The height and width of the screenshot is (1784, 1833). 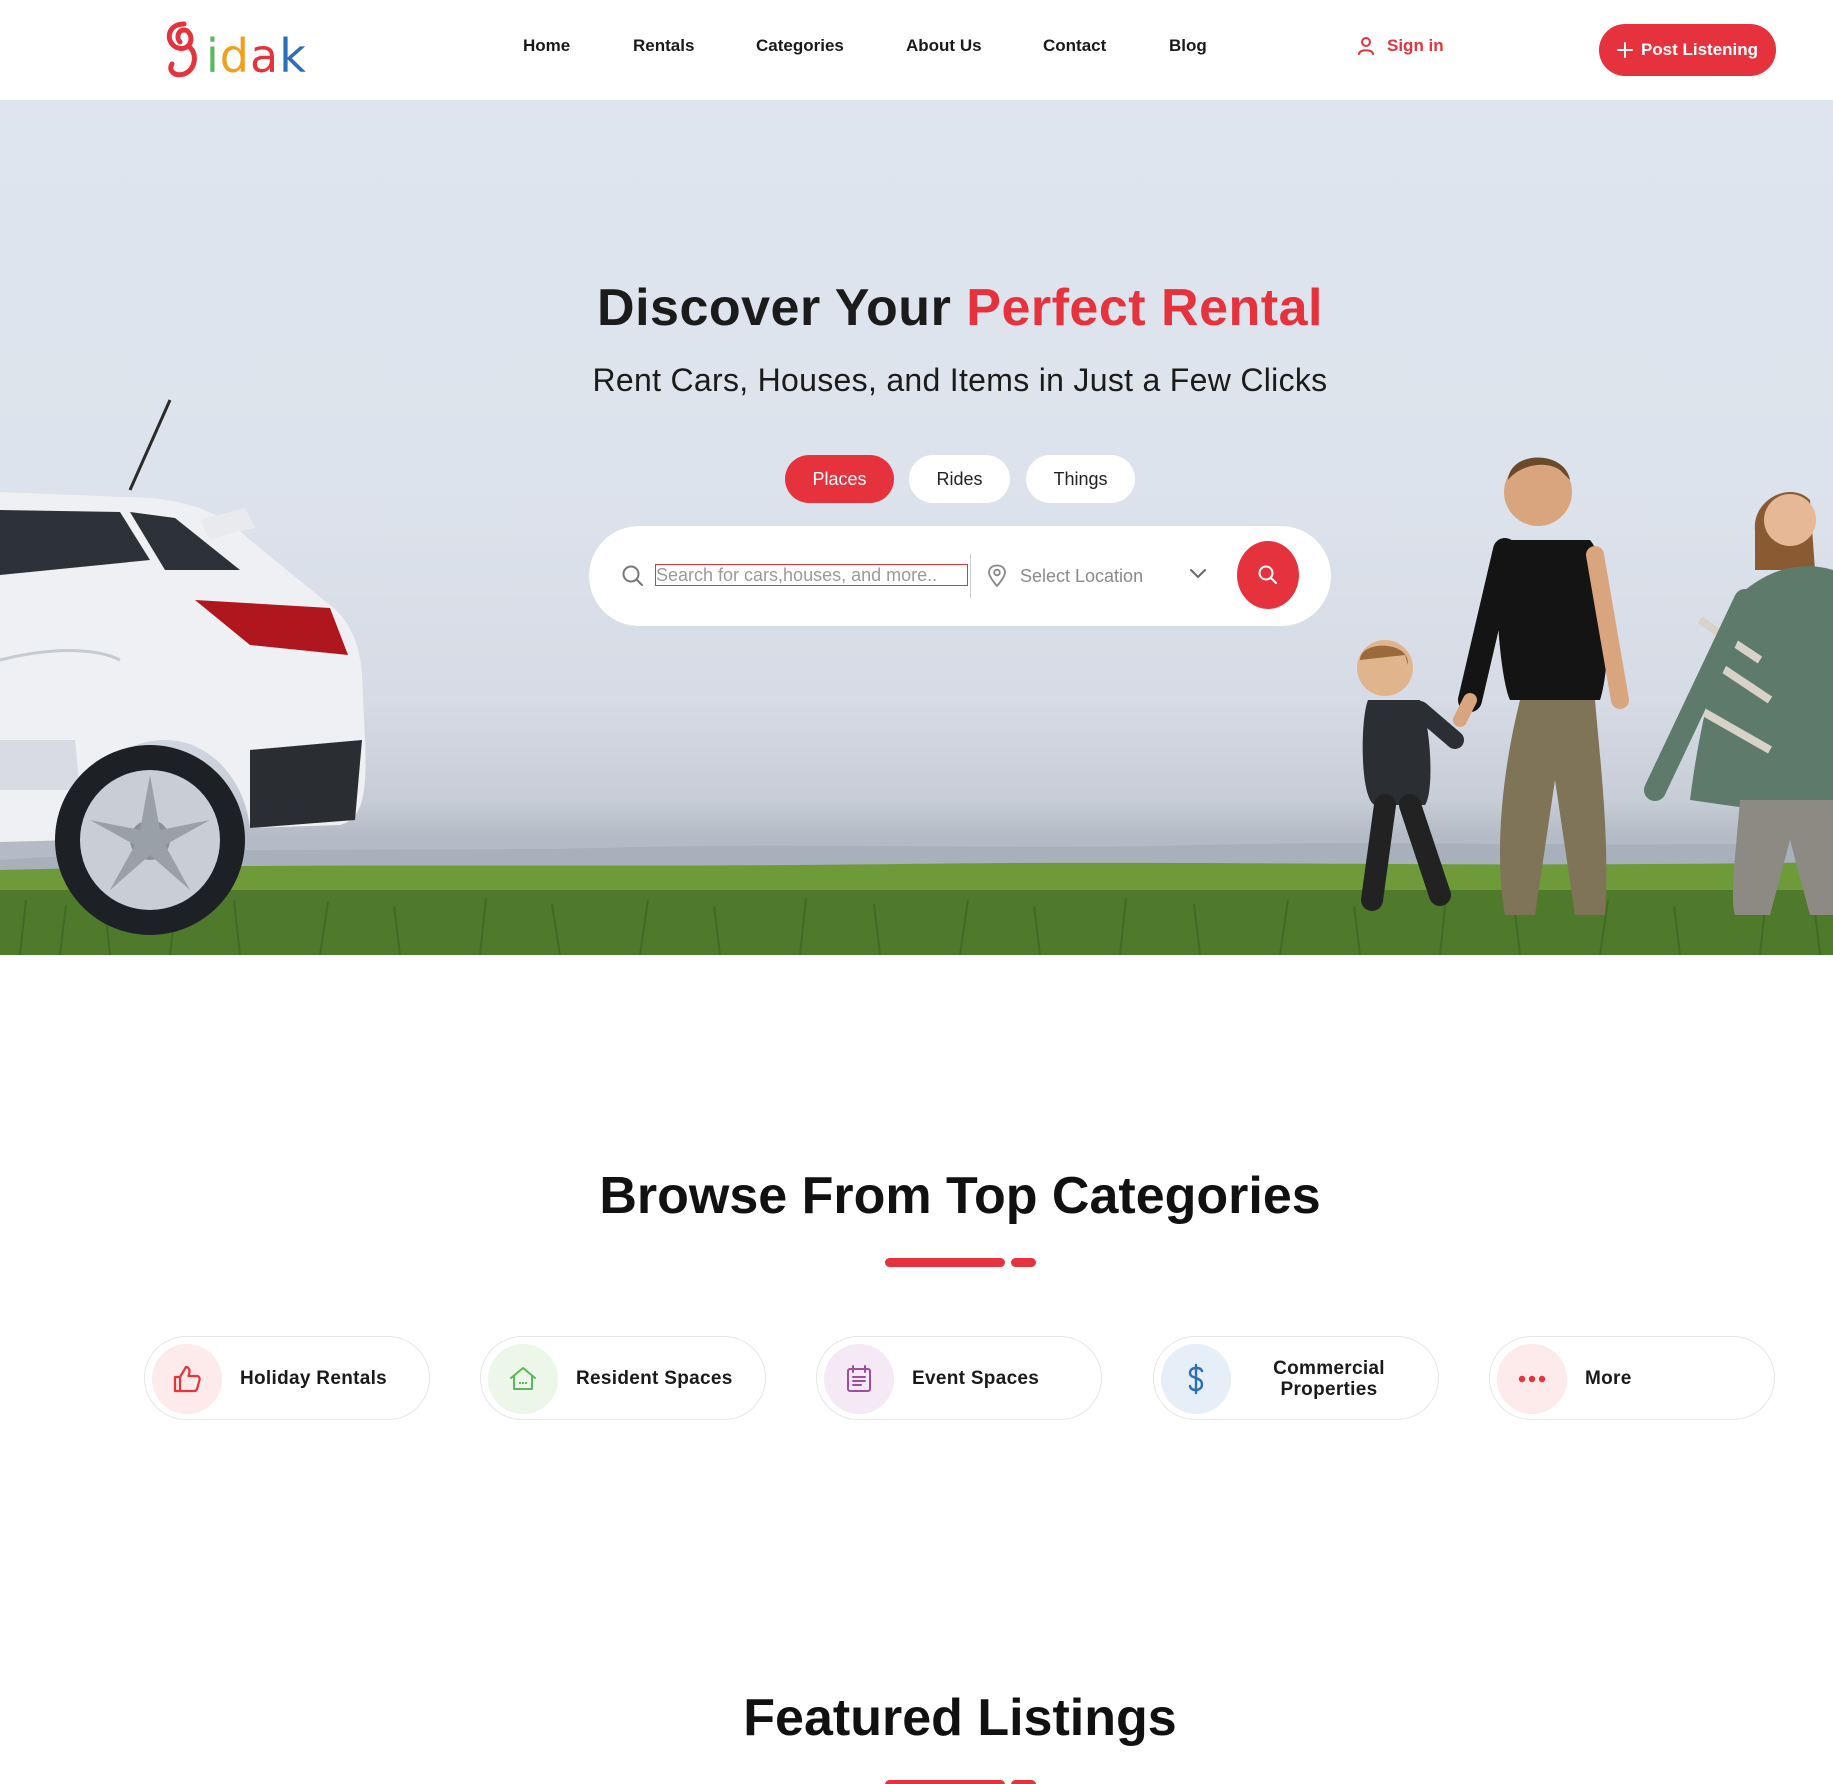 What do you see at coordinates (1074, 46) in the screenshot?
I see `nav-contact: Contact` at bounding box center [1074, 46].